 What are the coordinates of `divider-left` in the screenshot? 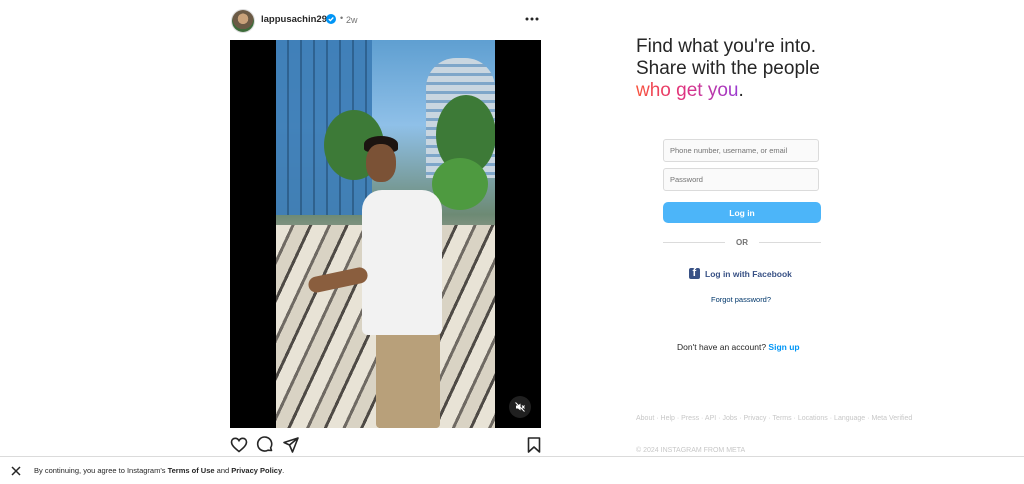 It's located at (694, 242).